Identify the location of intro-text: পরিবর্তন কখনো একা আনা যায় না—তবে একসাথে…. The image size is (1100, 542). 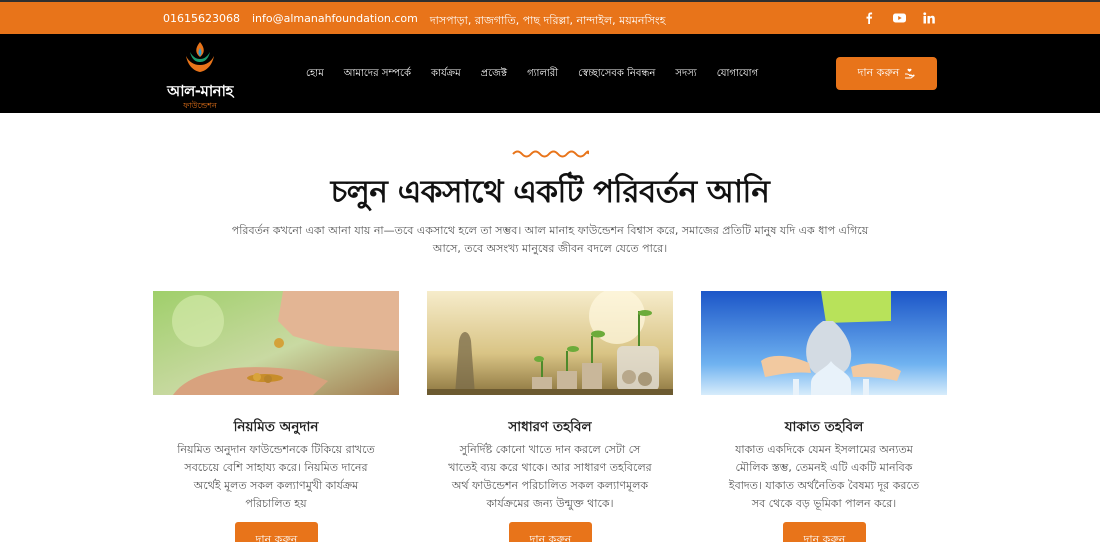
(550, 239).